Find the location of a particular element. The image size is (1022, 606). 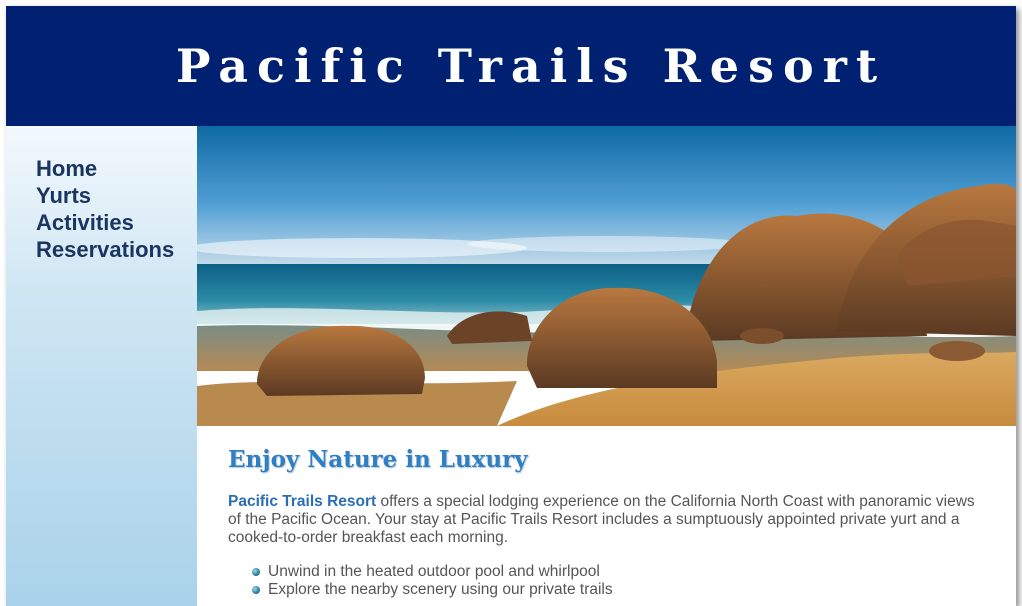

nav-item-home: Home is located at coordinates (116, 168).